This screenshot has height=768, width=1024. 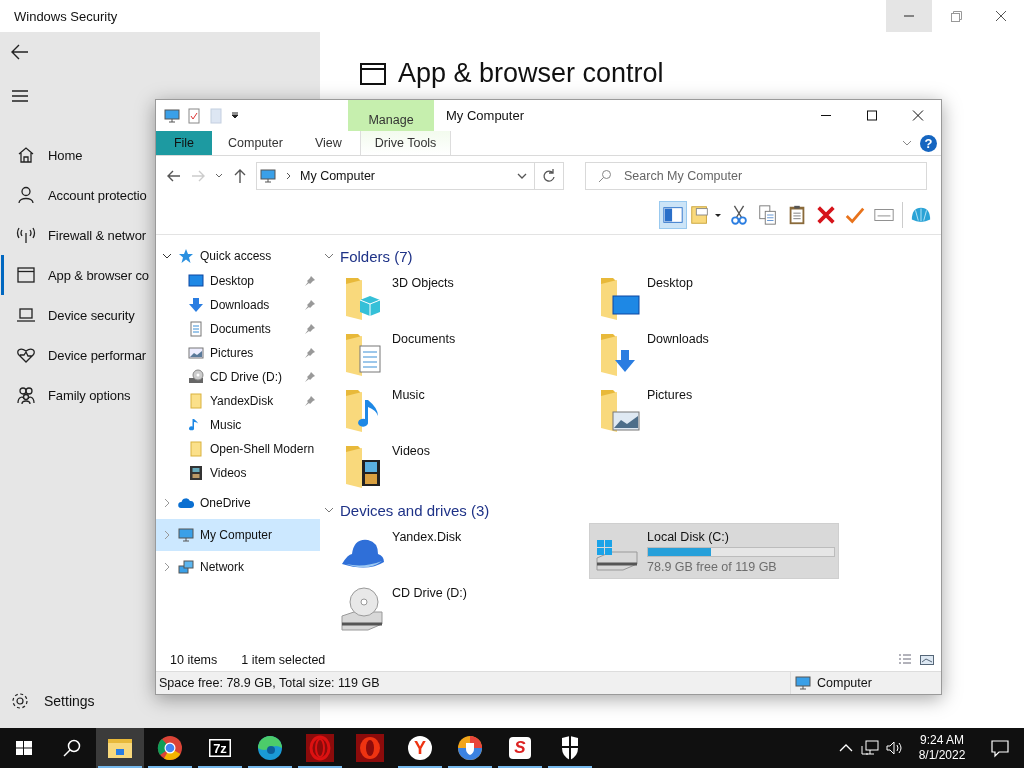 What do you see at coordinates (459, 409) in the screenshot?
I see `folder-item: Music` at bounding box center [459, 409].